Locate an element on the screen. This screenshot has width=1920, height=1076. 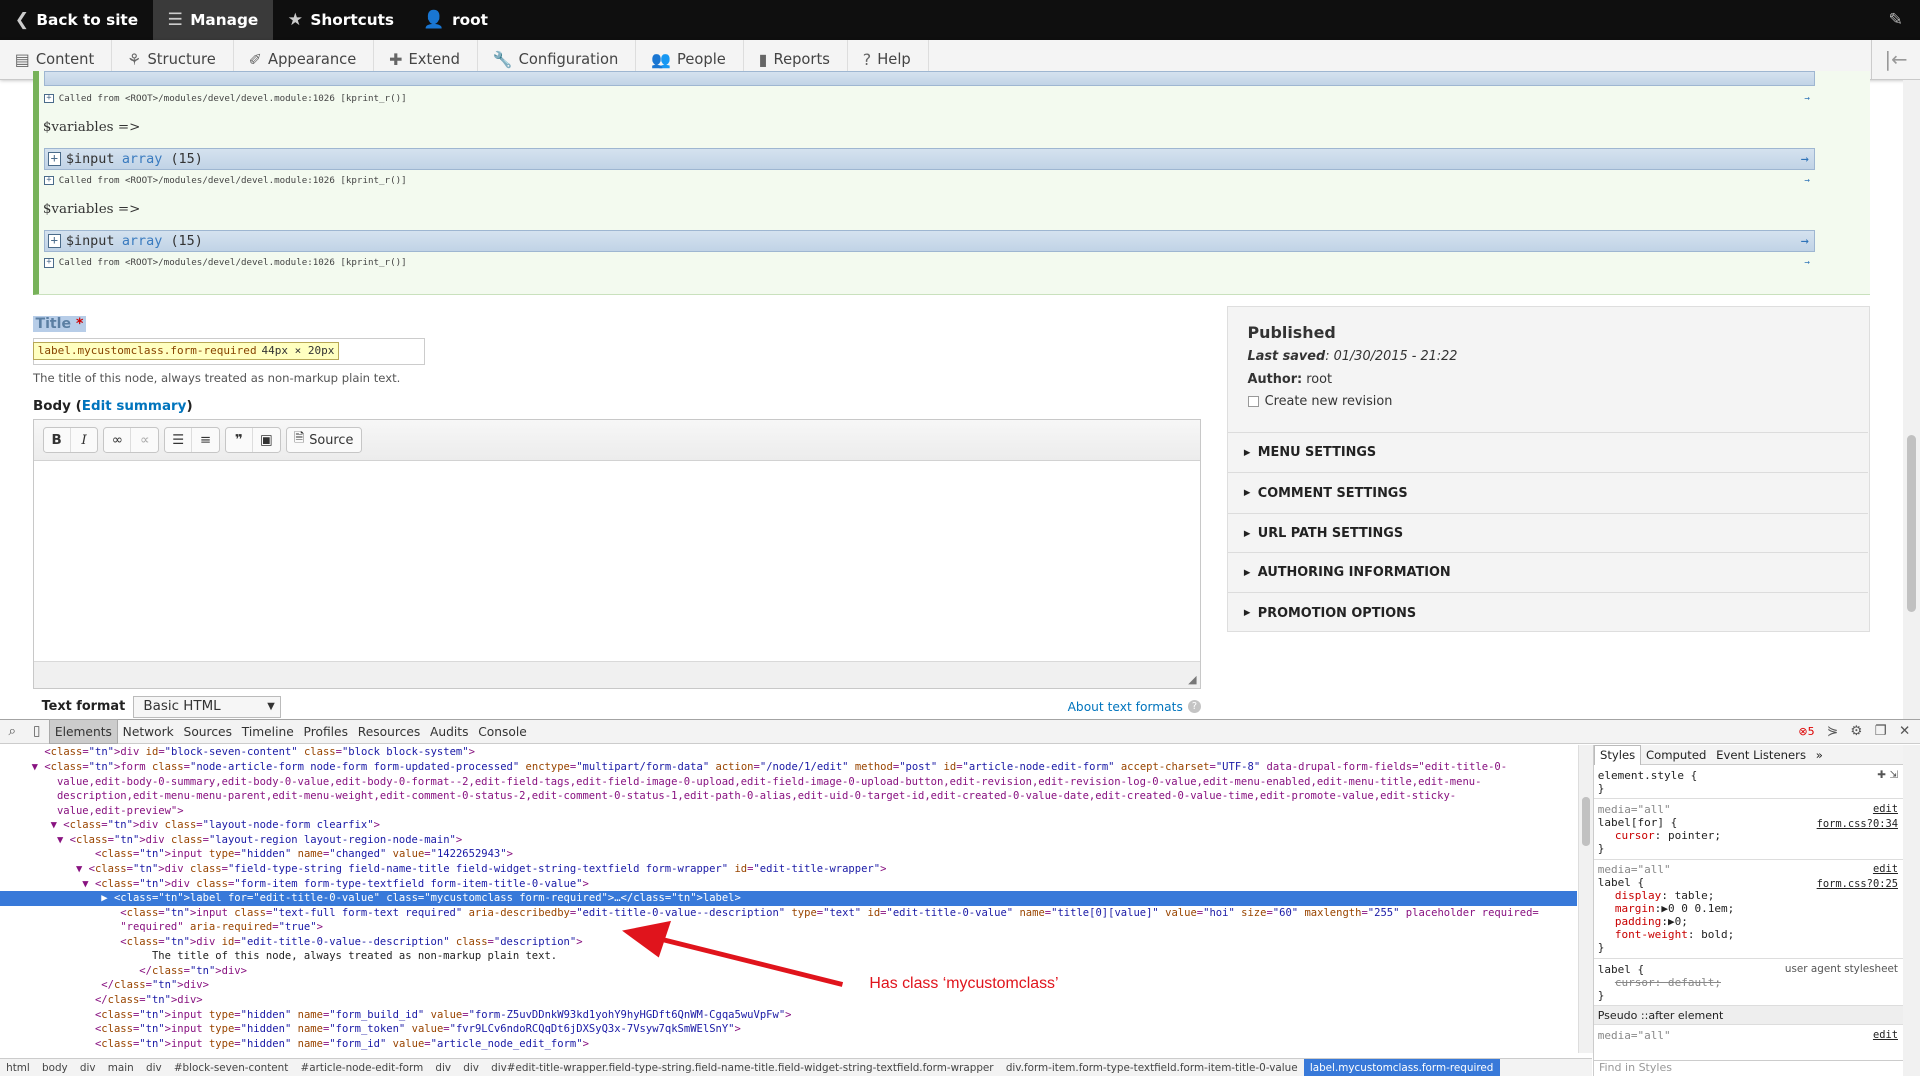
styles-scrollbar is located at coordinates (1911, 910).